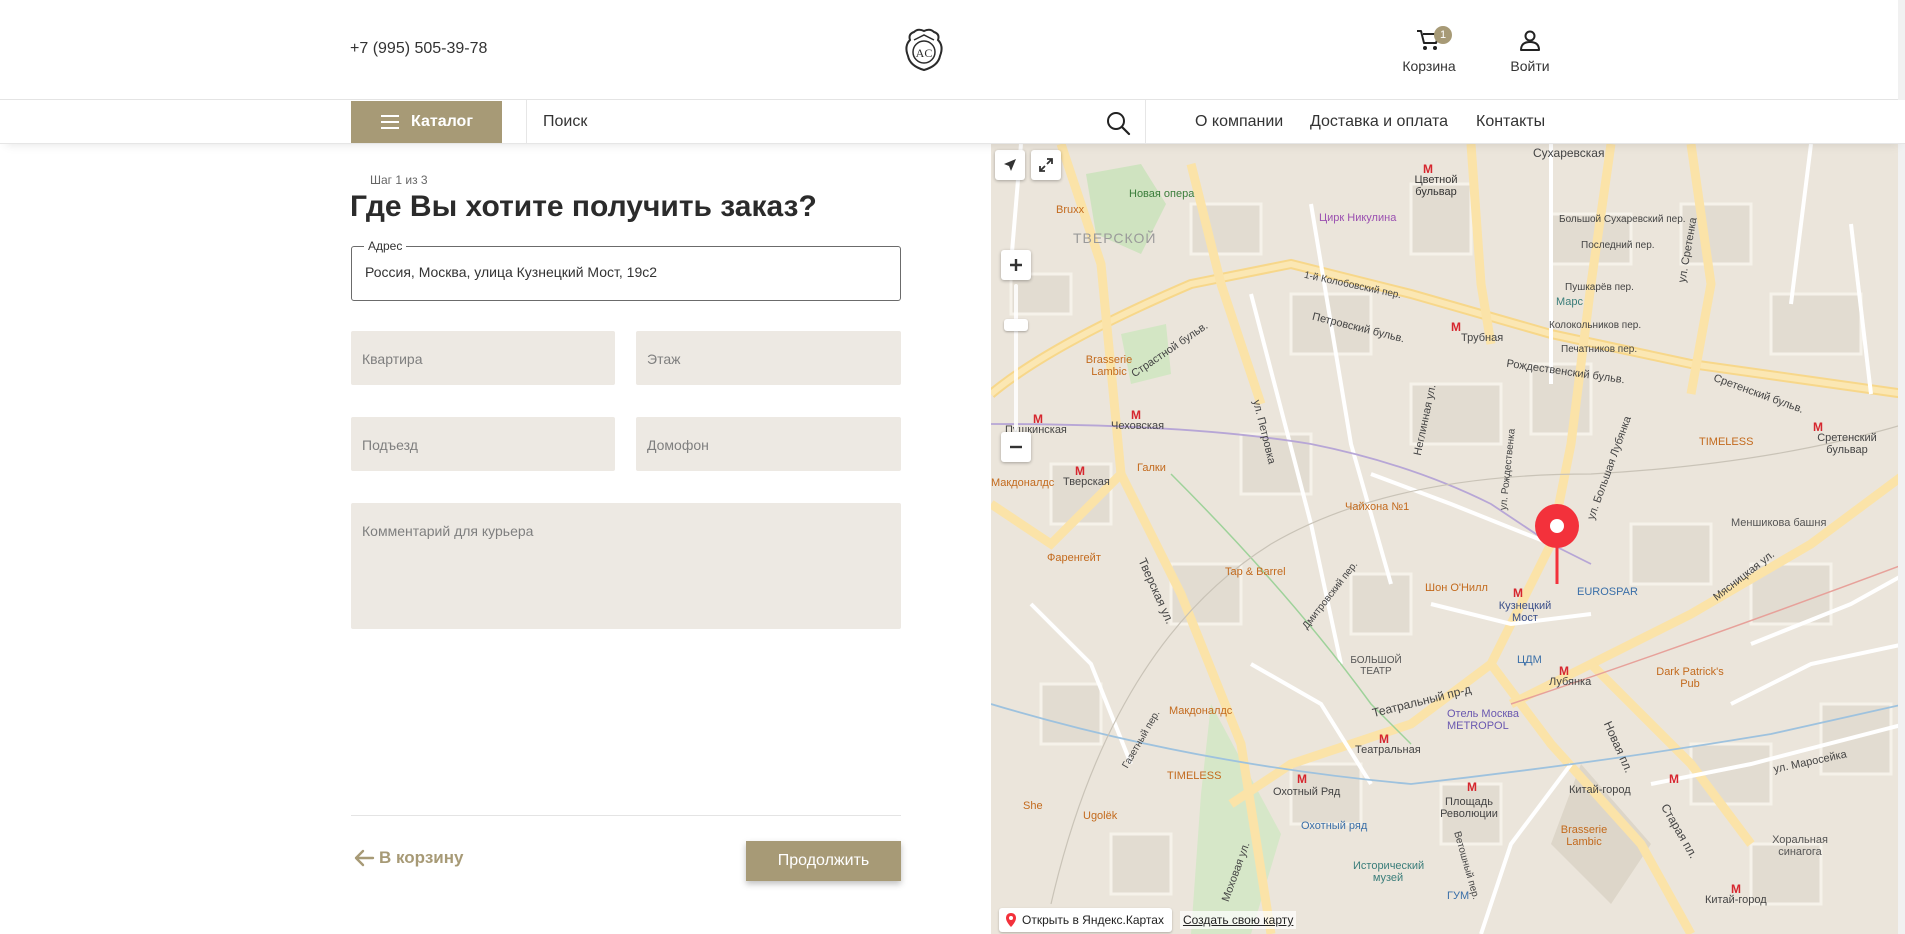 Image resolution: width=1905 pixels, height=934 pixels. What do you see at coordinates (1436, 186) in the screenshot?
I see `map-label-tsvetnoy: Цветной бульвар` at bounding box center [1436, 186].